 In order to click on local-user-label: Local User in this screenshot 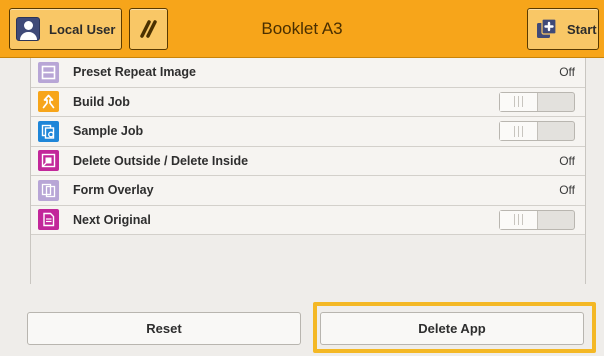, I will do `click(82, 29)`.